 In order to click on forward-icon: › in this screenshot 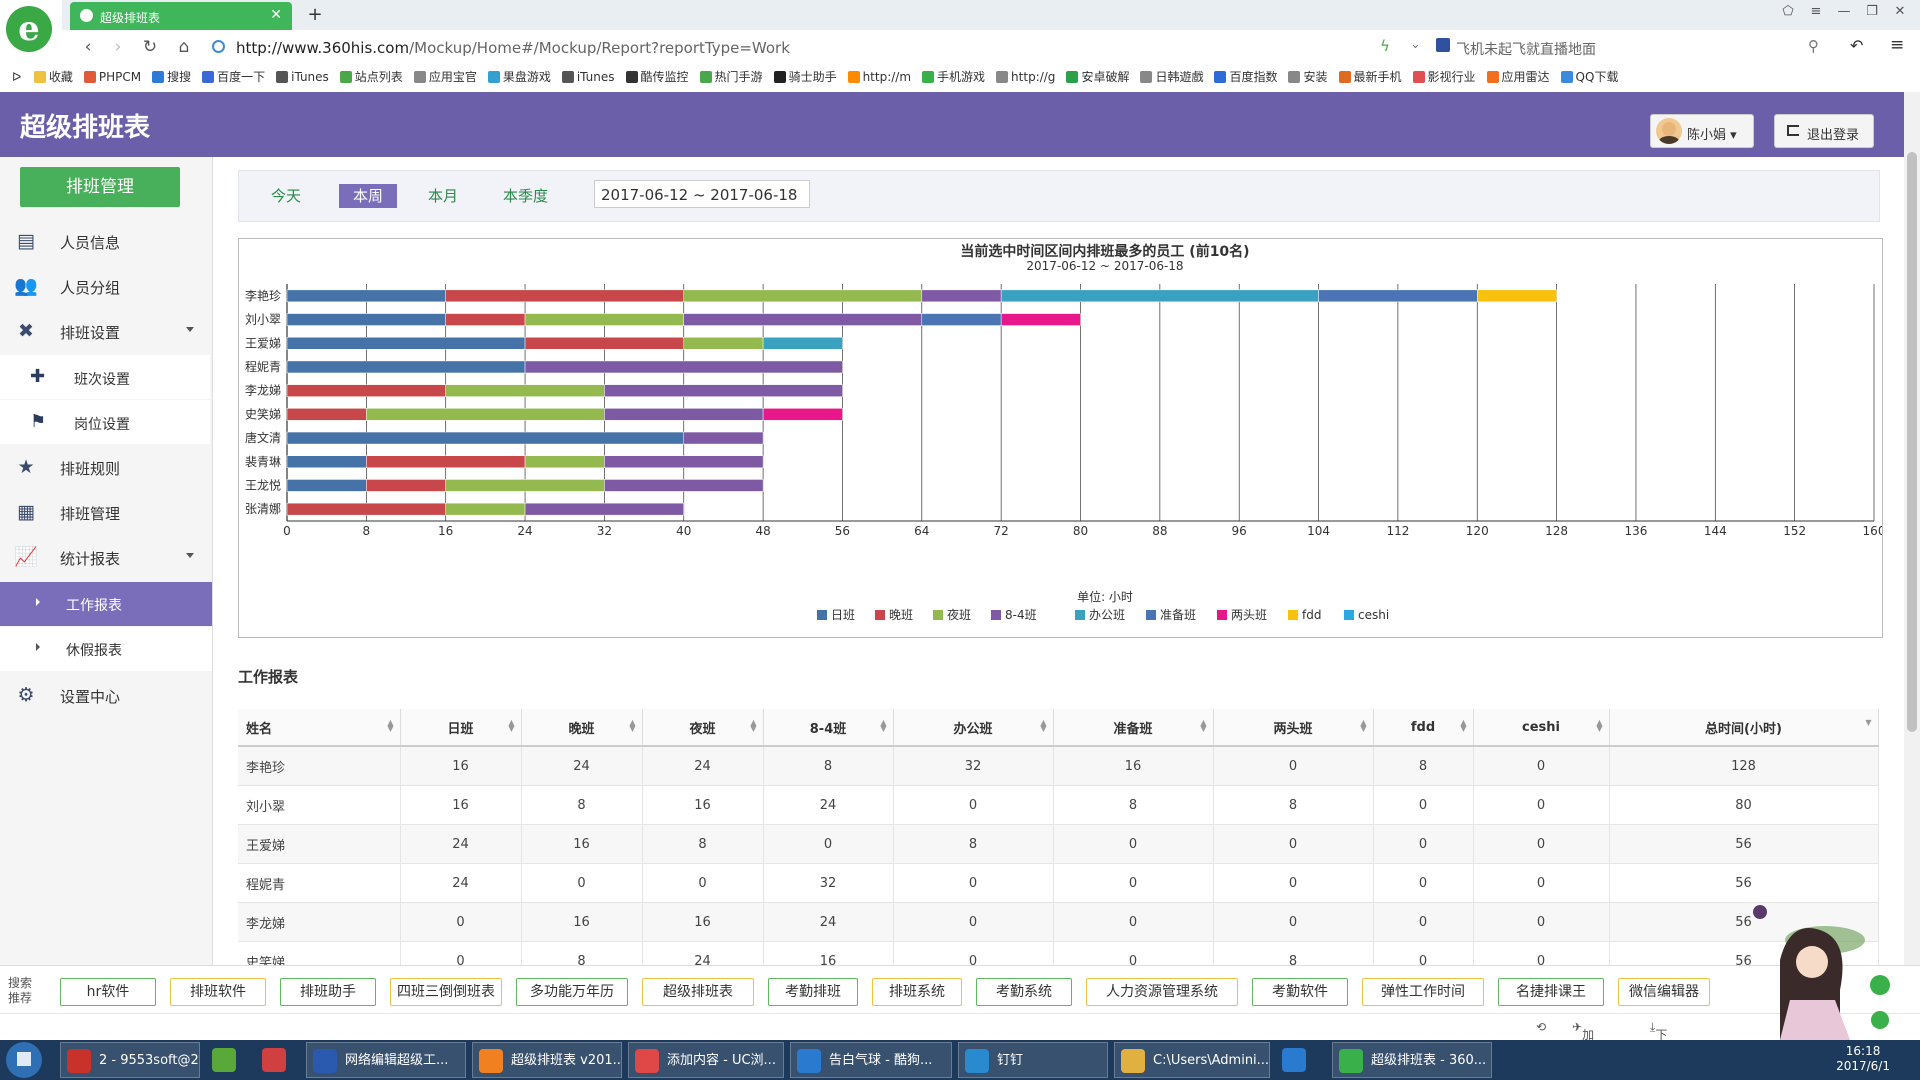, I will do `click(118, 47)`.